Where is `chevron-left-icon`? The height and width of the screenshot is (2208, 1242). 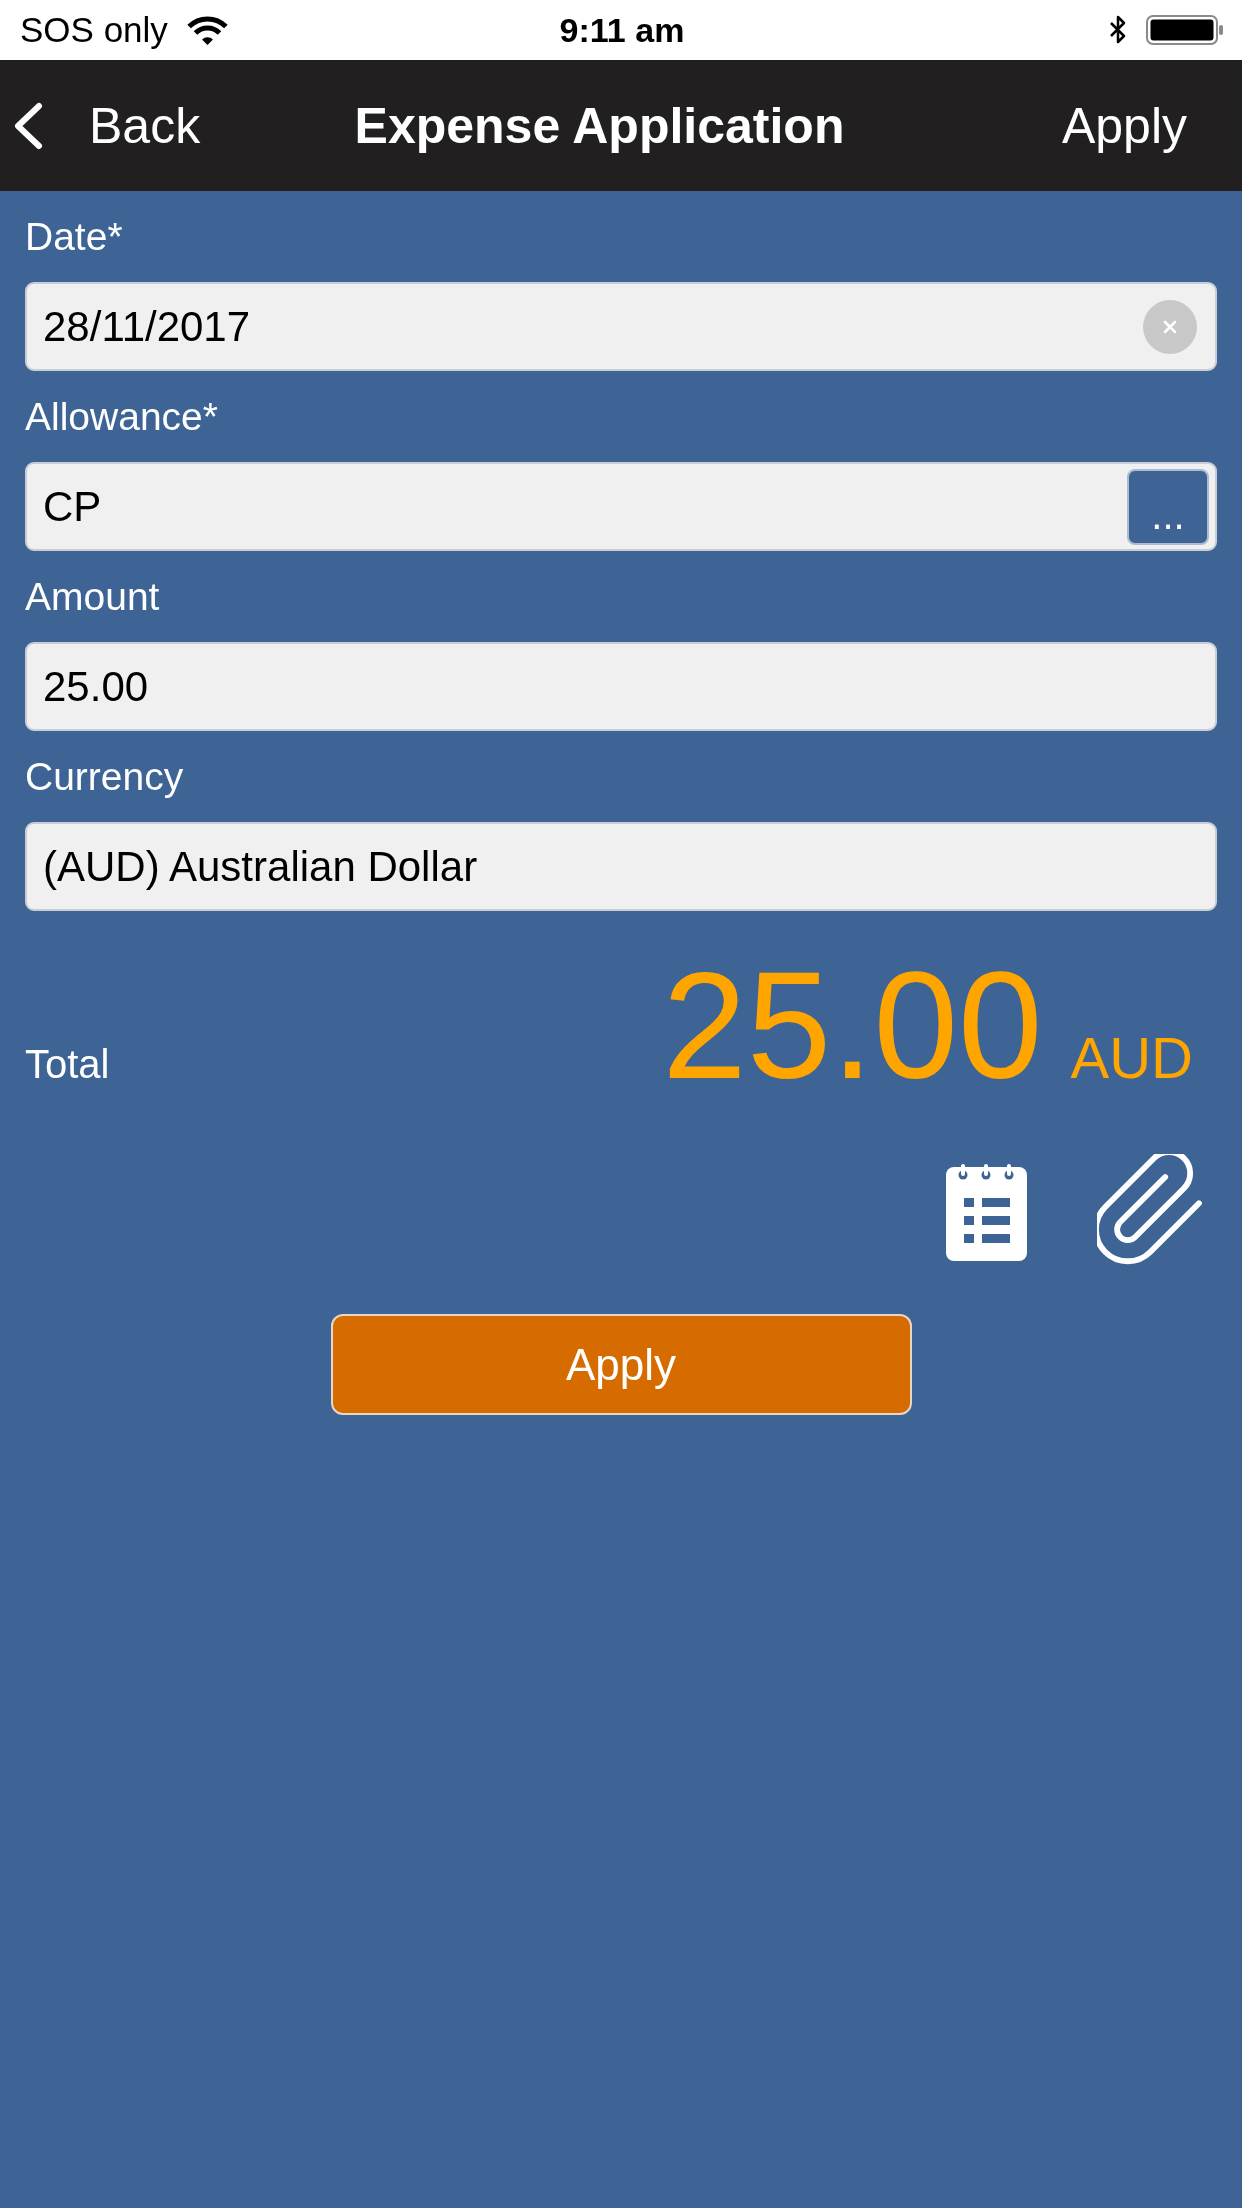 chevron-left-icon is located at coordinates (28, 125).